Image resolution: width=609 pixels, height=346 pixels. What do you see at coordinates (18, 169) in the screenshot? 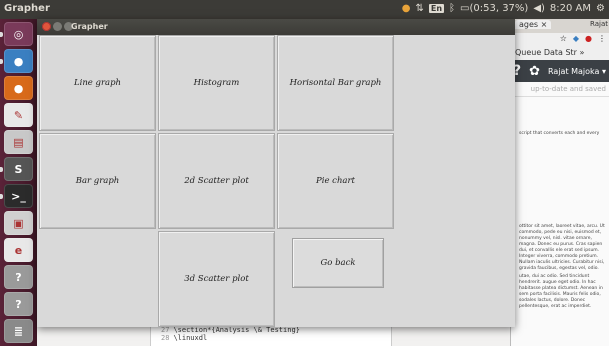
I see `launcher-sublime-text-icon: S` at bounding box center [18, 169].